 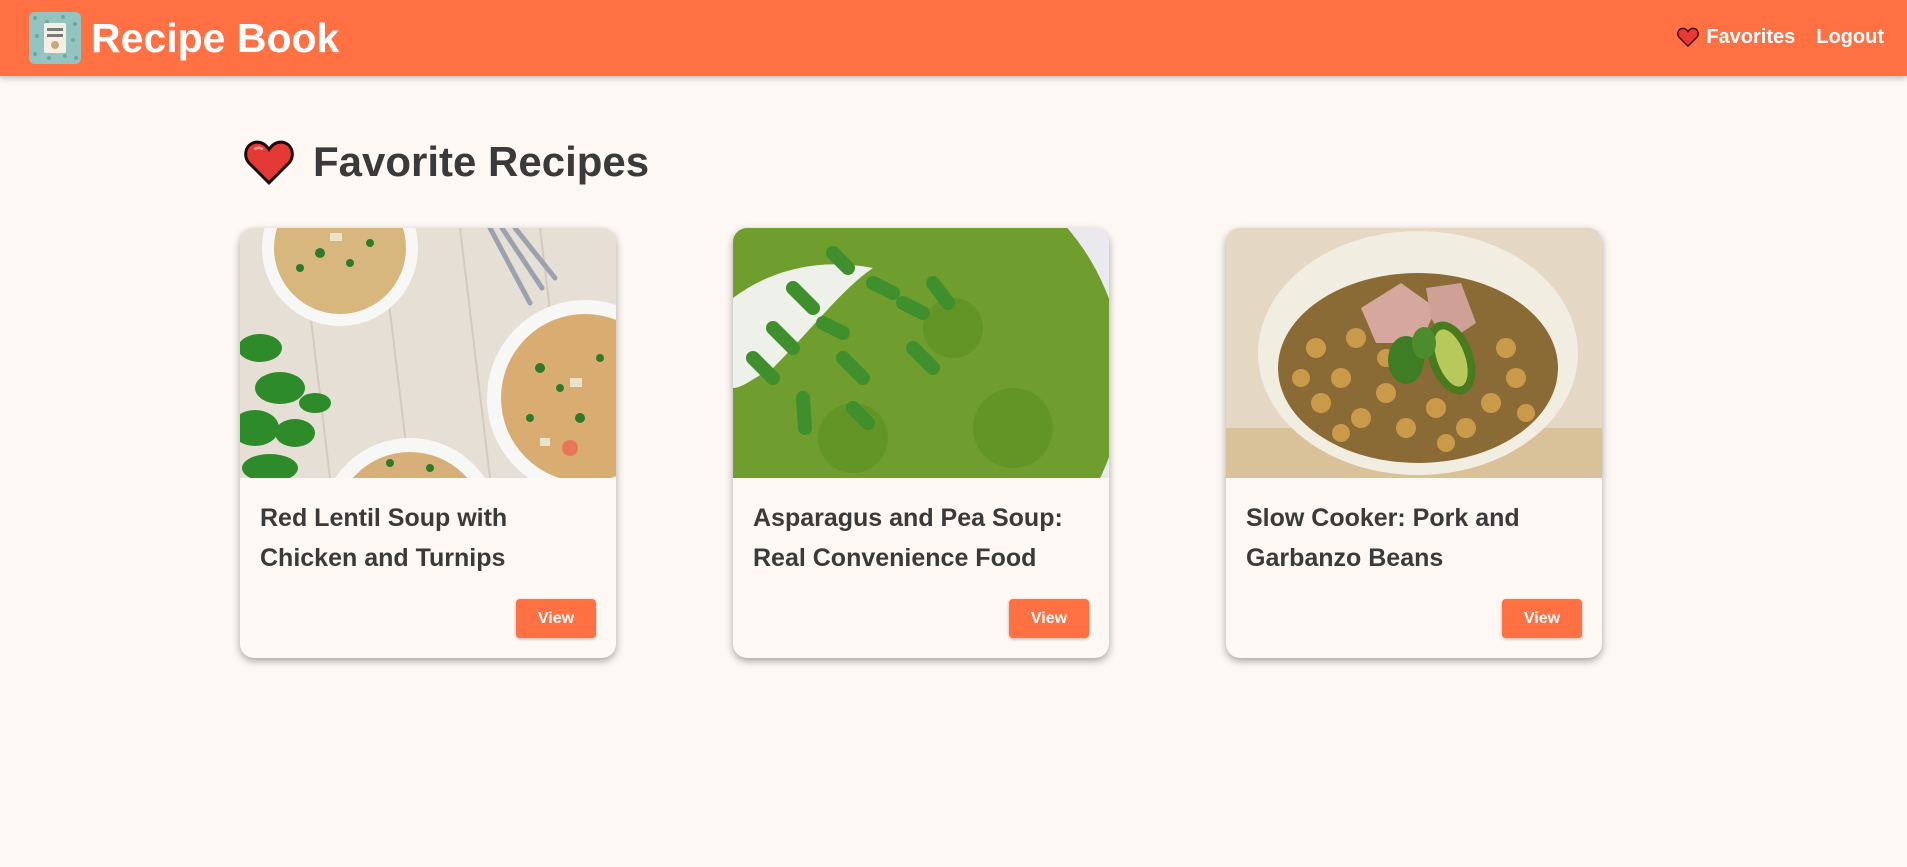 I want to click on page-title: Favorite Recipes, so click(x=446, y=162).